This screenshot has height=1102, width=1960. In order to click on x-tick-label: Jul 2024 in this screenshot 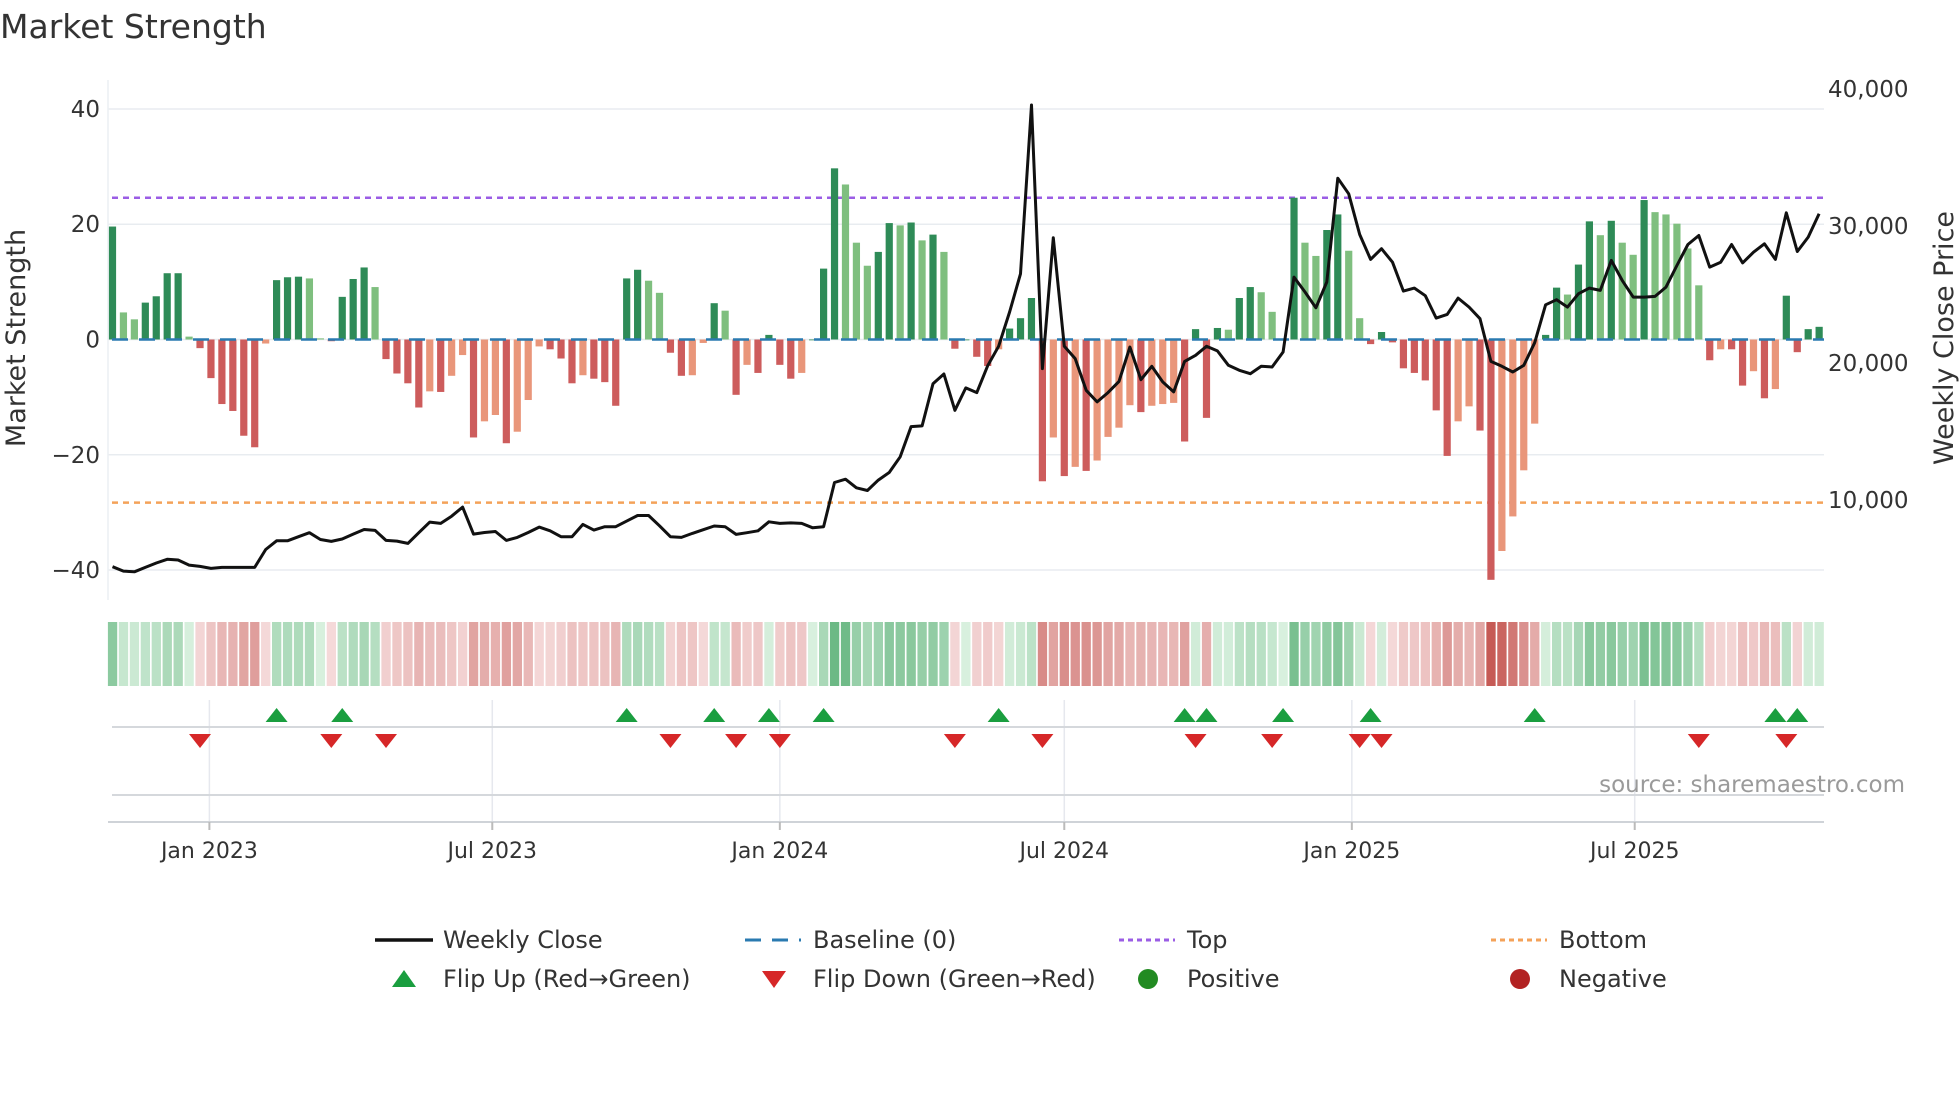, I will do `click(1064, 851)`.